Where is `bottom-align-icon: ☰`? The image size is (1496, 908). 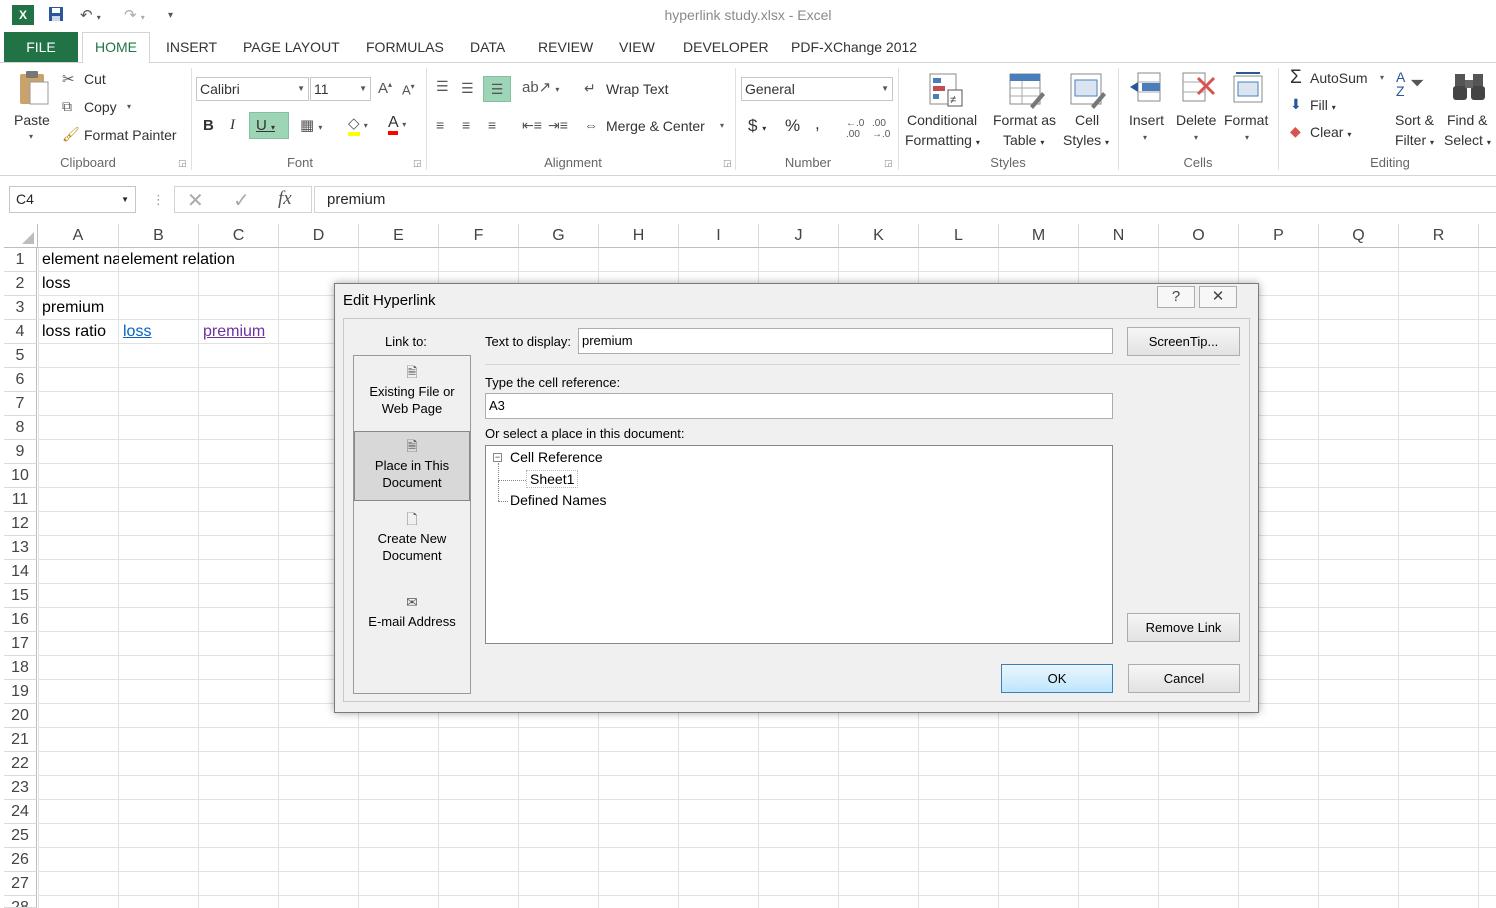
bottom-align-icon: ☰ is located at coordinates (497, 89).